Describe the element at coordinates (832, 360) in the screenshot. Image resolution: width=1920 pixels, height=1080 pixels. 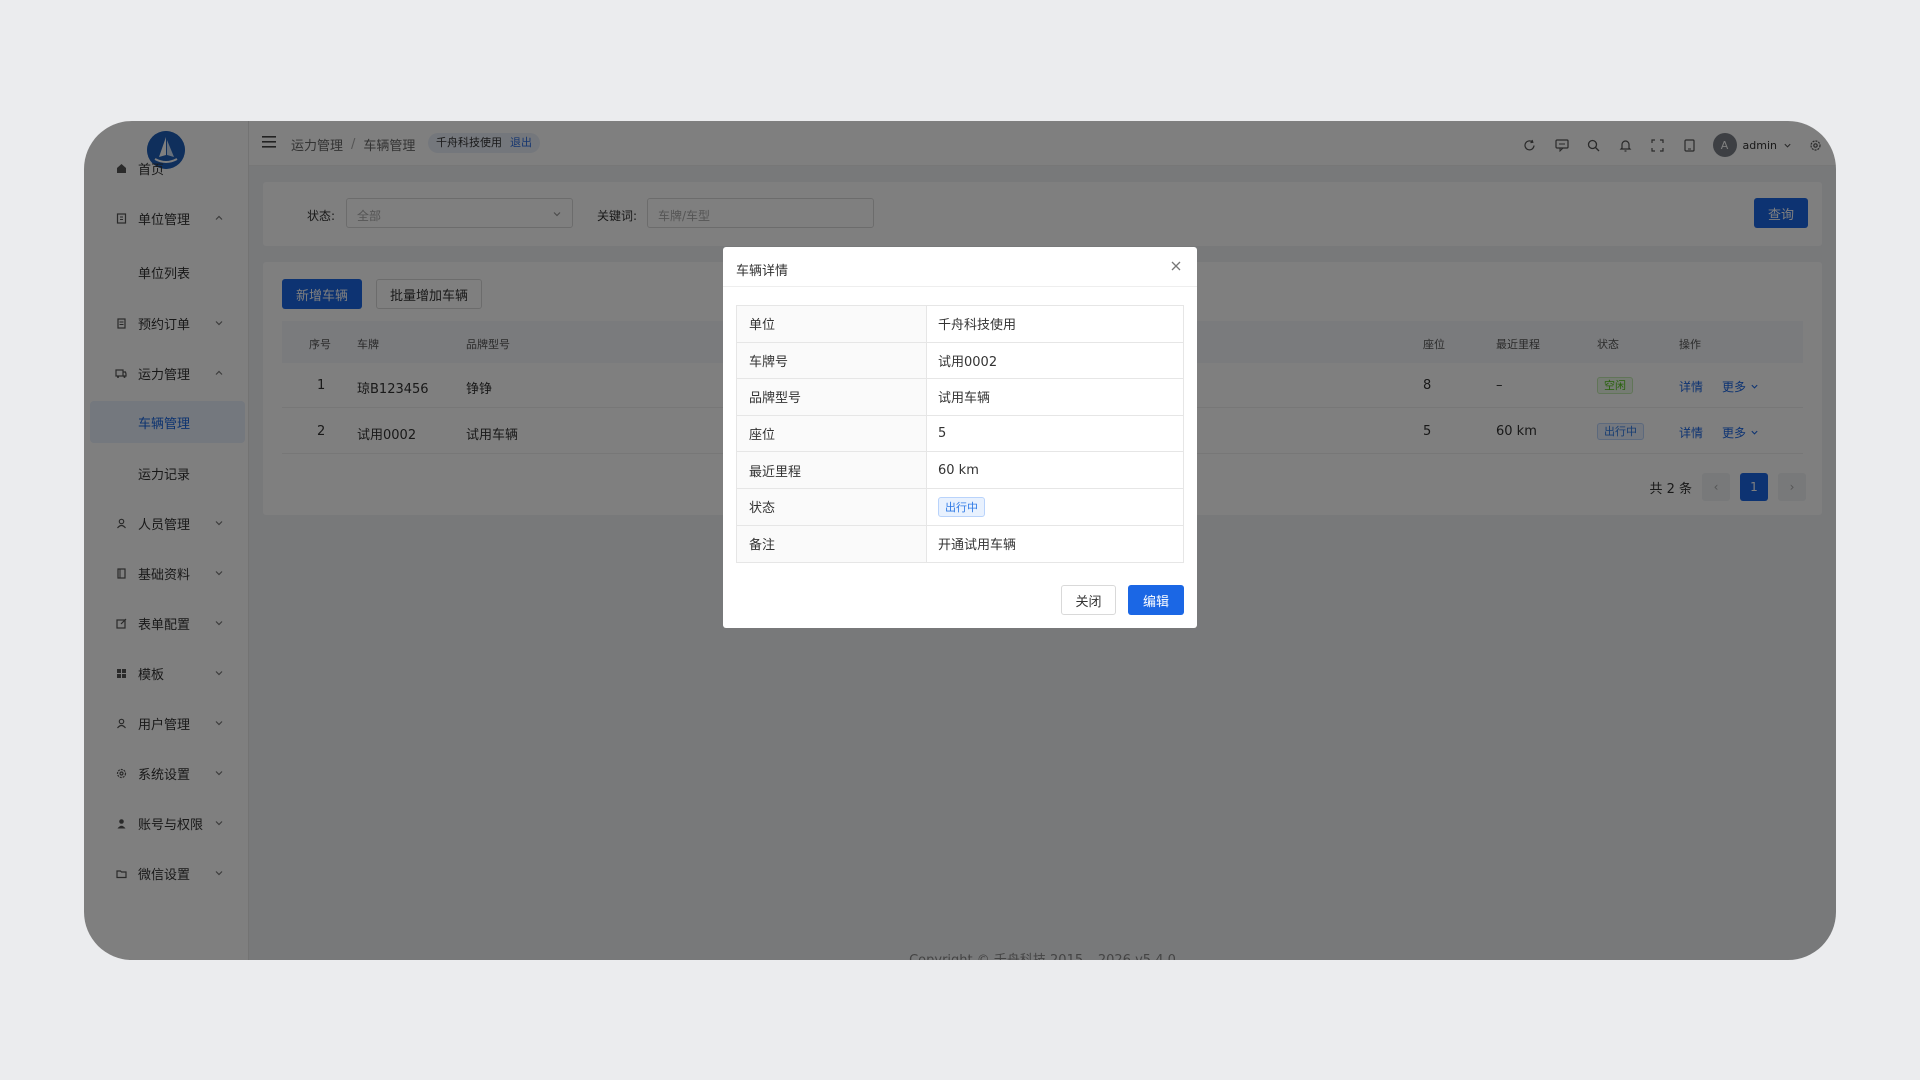
I see `detail-key: 车牌号` at that location.